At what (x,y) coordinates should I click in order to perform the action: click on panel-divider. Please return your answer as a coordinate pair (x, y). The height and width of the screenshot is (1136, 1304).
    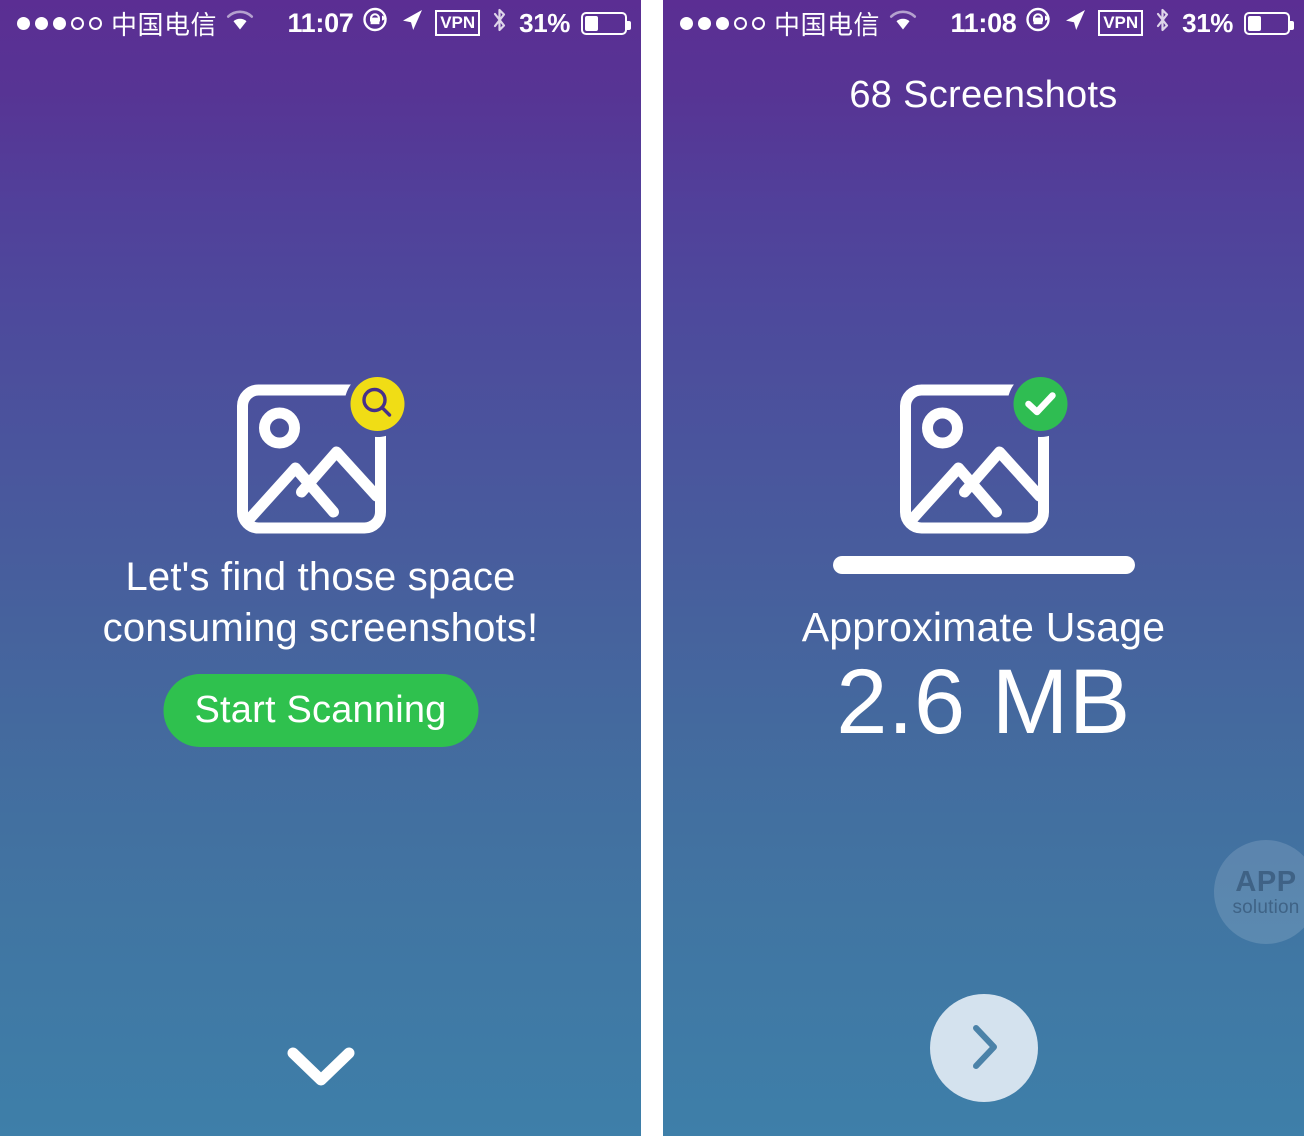
    Looking at the image, I should click on (652, 568).